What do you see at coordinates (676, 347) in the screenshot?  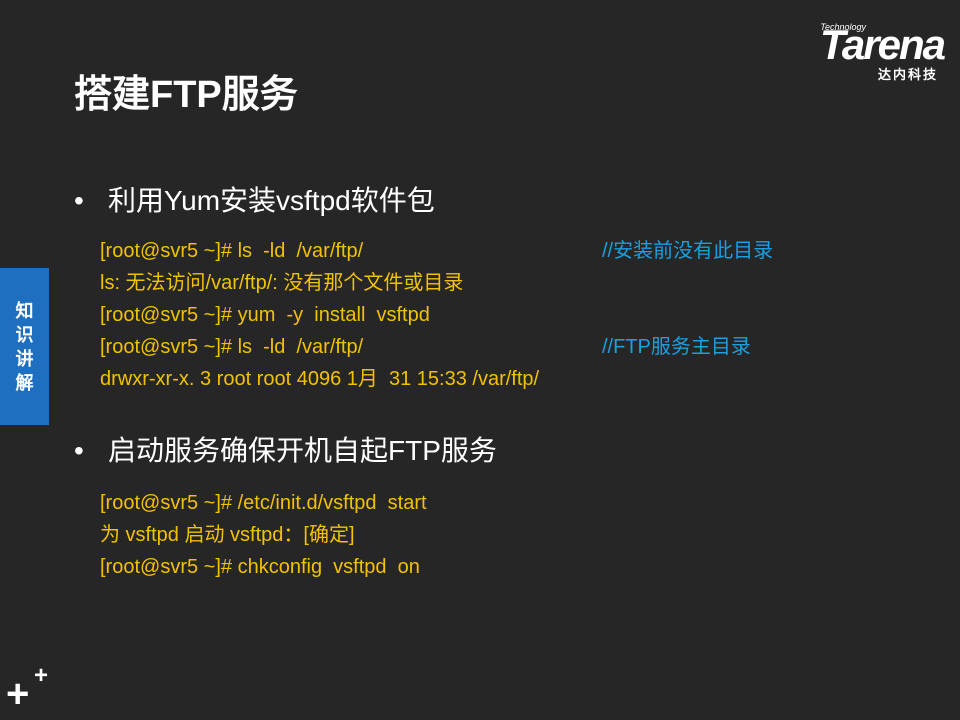 I see `code-comment: //FTP服务主目录` at bounding box center [676, 347].